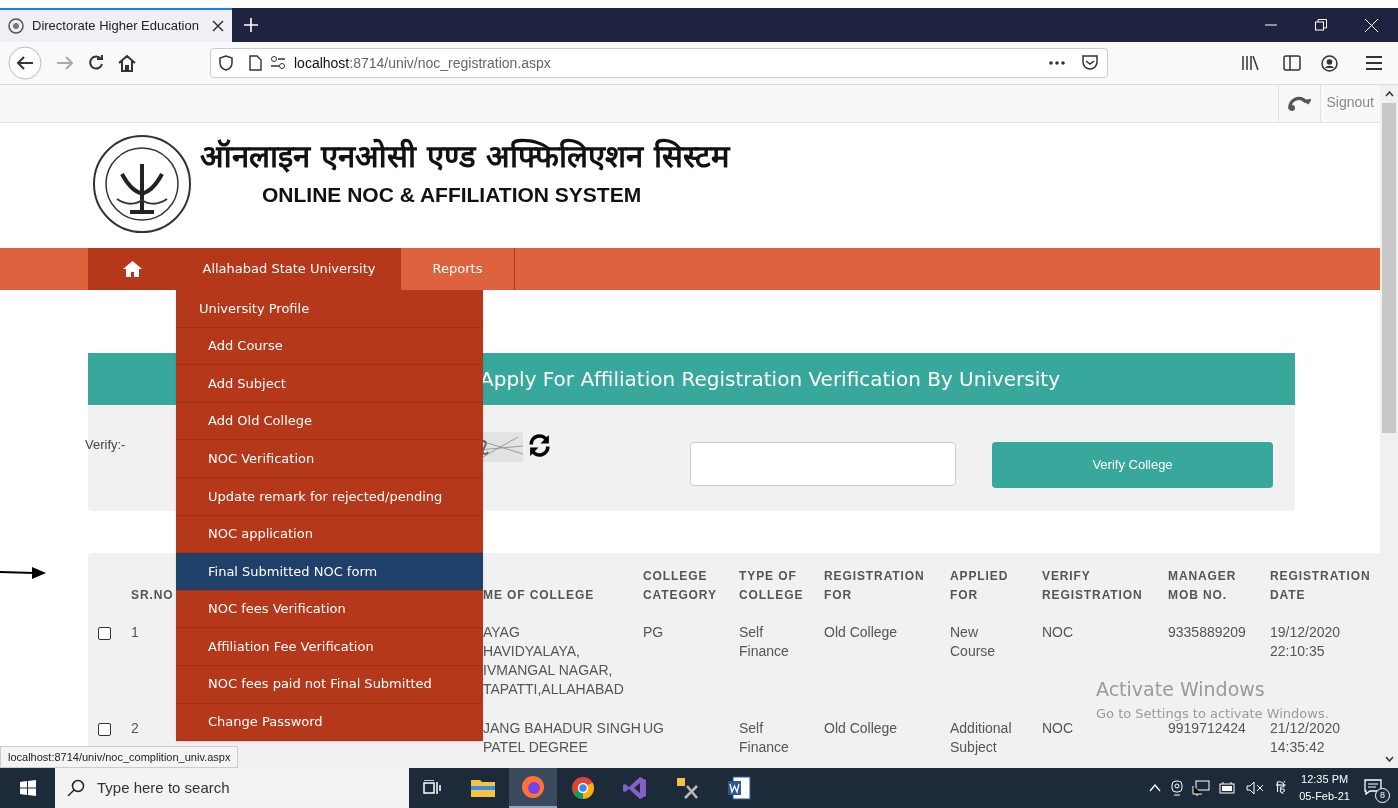 The width and height of the screenshot is (1398, 808). Describe the element at coordinates (739, 788) in the screenshot. I see `word-document-icon` at that location.